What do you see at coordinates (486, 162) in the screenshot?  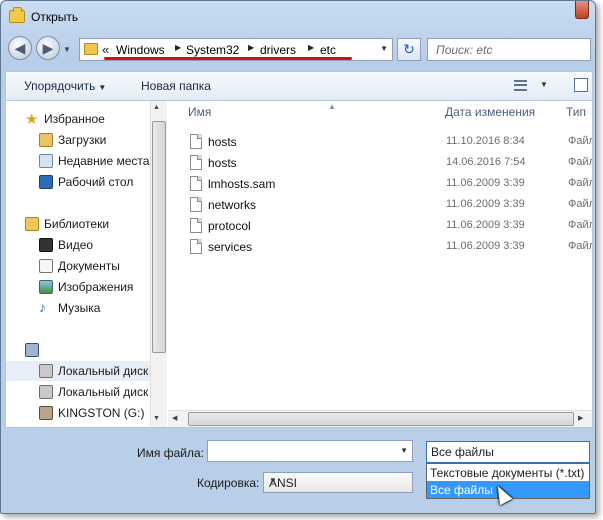 I see `file-date: 14.06.2016 7:54` at bounding box center [486, 162].